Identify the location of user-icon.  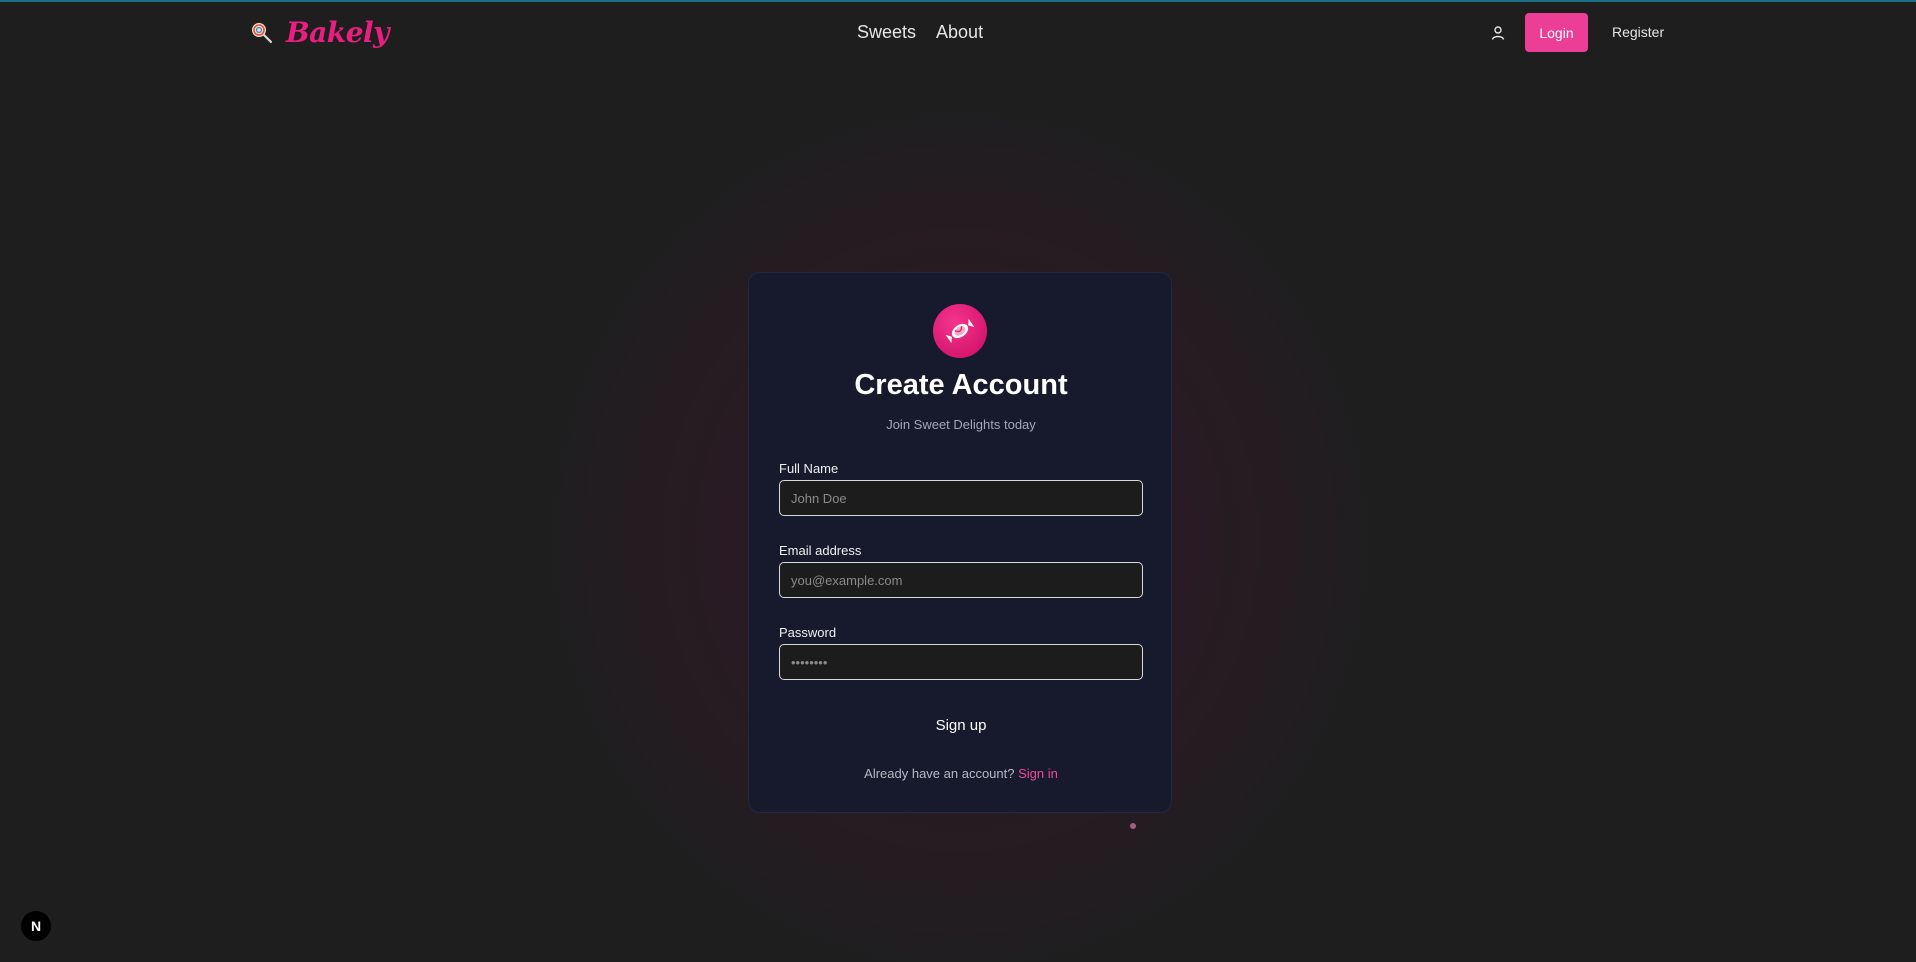
(1498, 33).